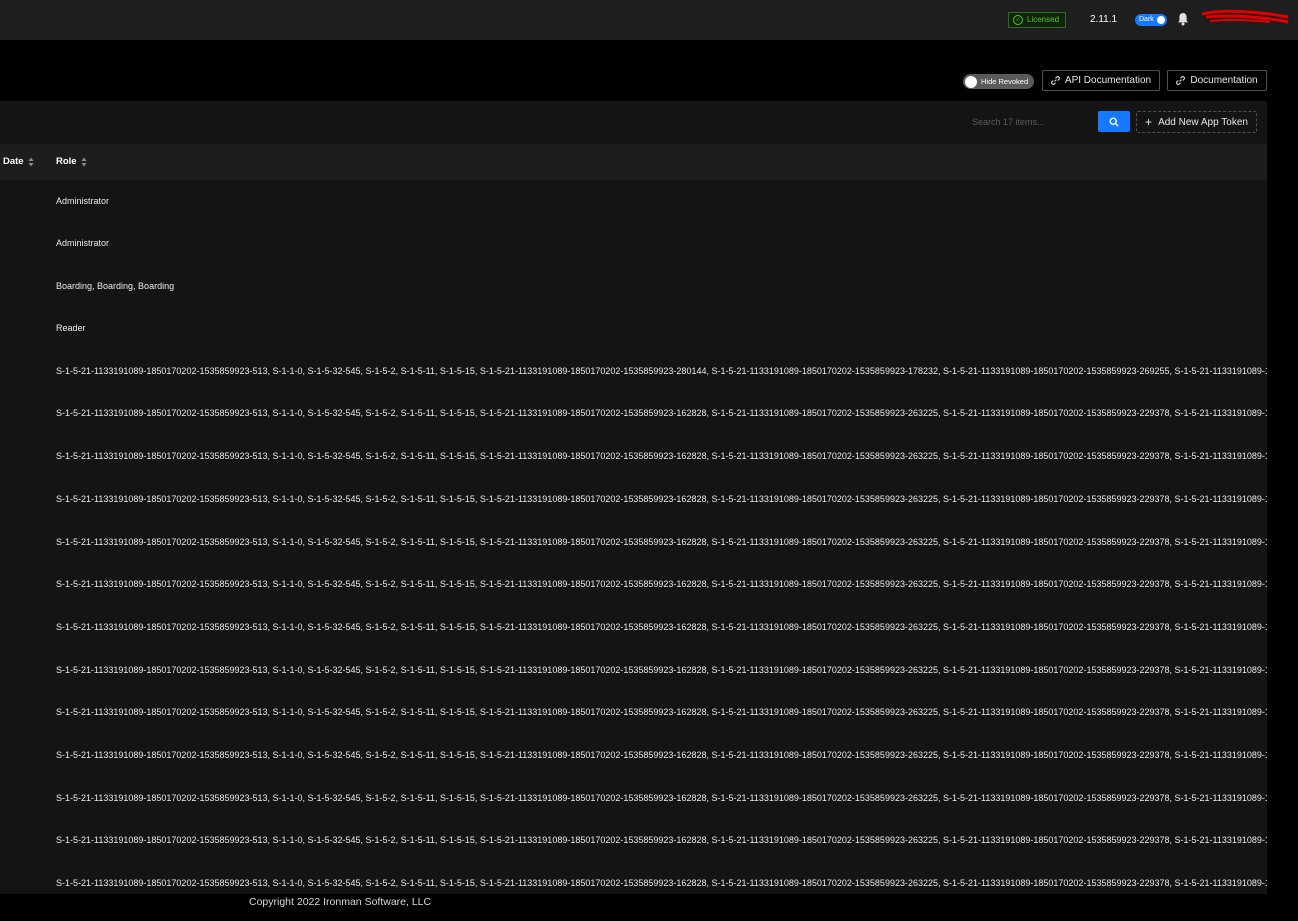 Image resolution: width=1298 pixels, height=921 pixels. Describe the element at coordinates (1146, 19) in the screenshot. I see `theme-toggle-label: Dark` at that location.